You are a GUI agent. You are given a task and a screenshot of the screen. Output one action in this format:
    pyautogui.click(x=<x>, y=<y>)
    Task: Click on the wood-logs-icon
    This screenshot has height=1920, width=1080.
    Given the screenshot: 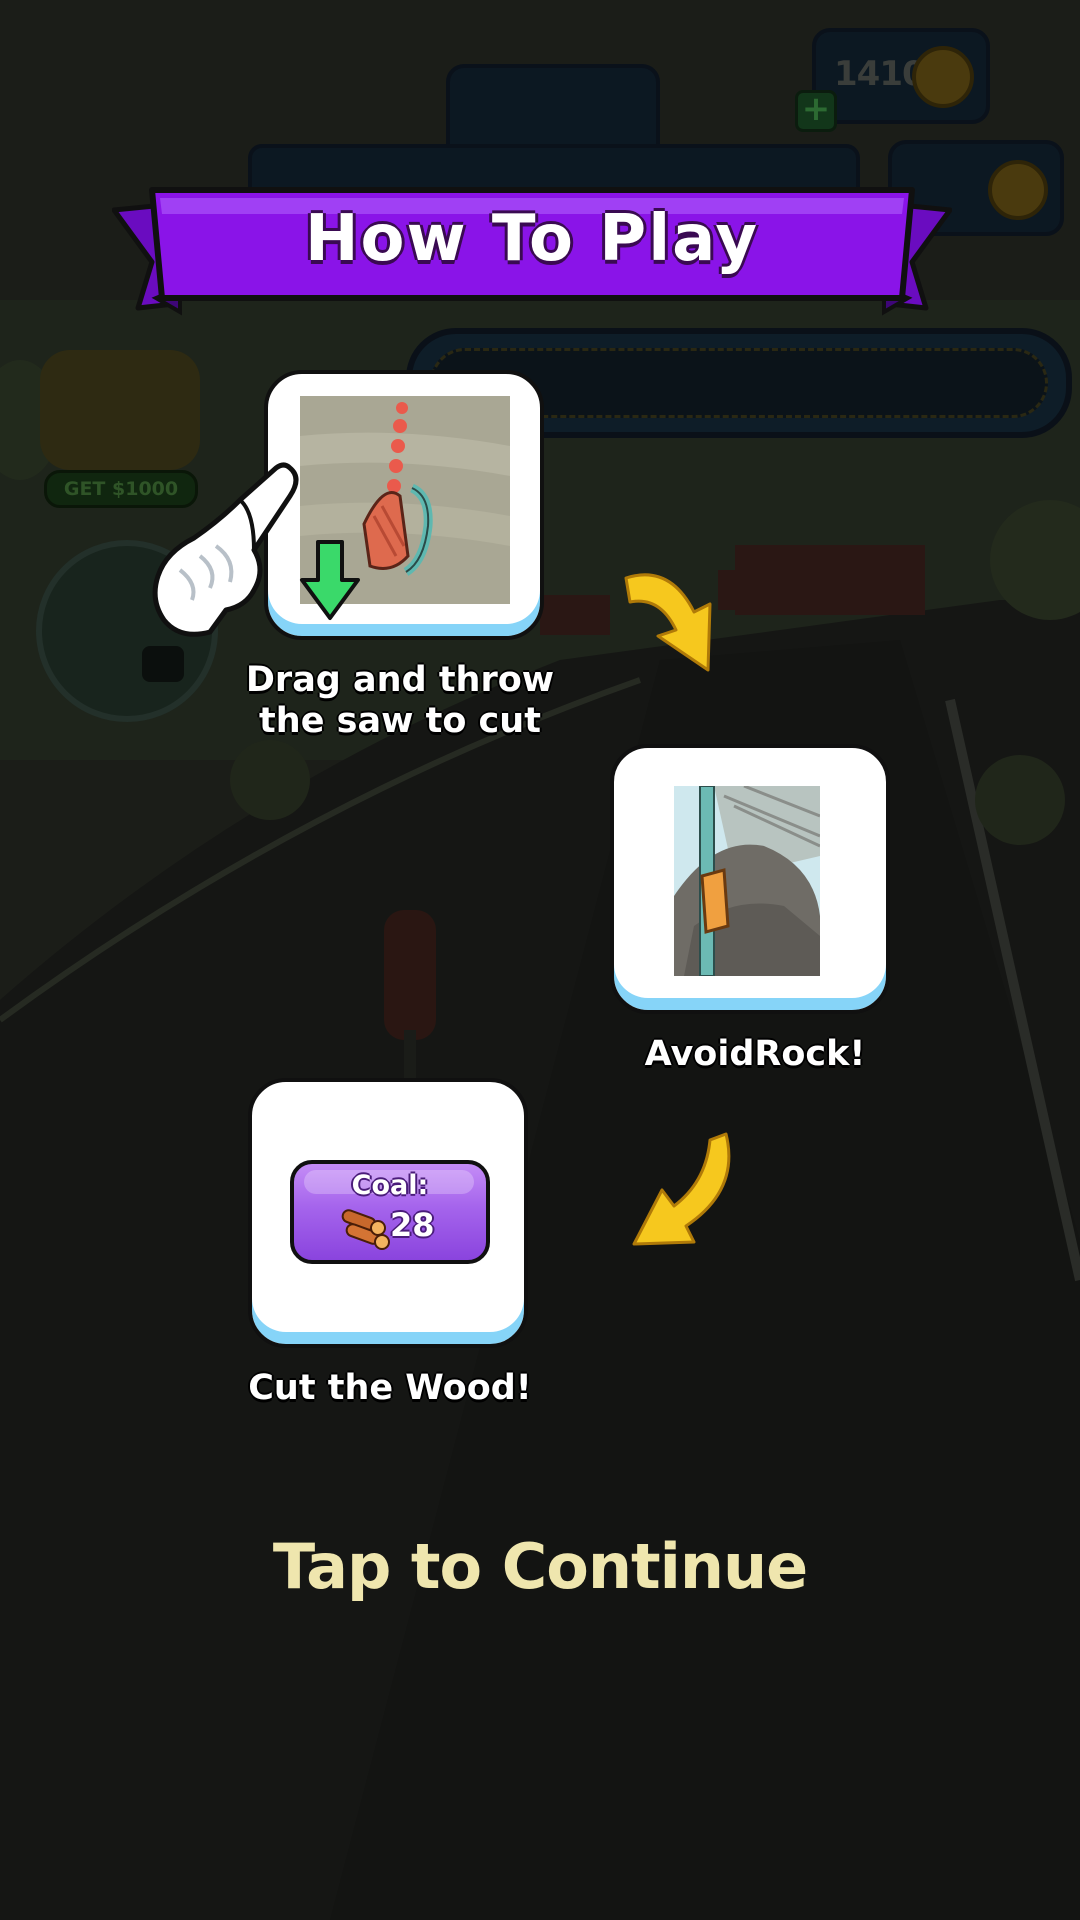 What is the action you would take?
    pyautogui.click(x=365, y=1229)
    